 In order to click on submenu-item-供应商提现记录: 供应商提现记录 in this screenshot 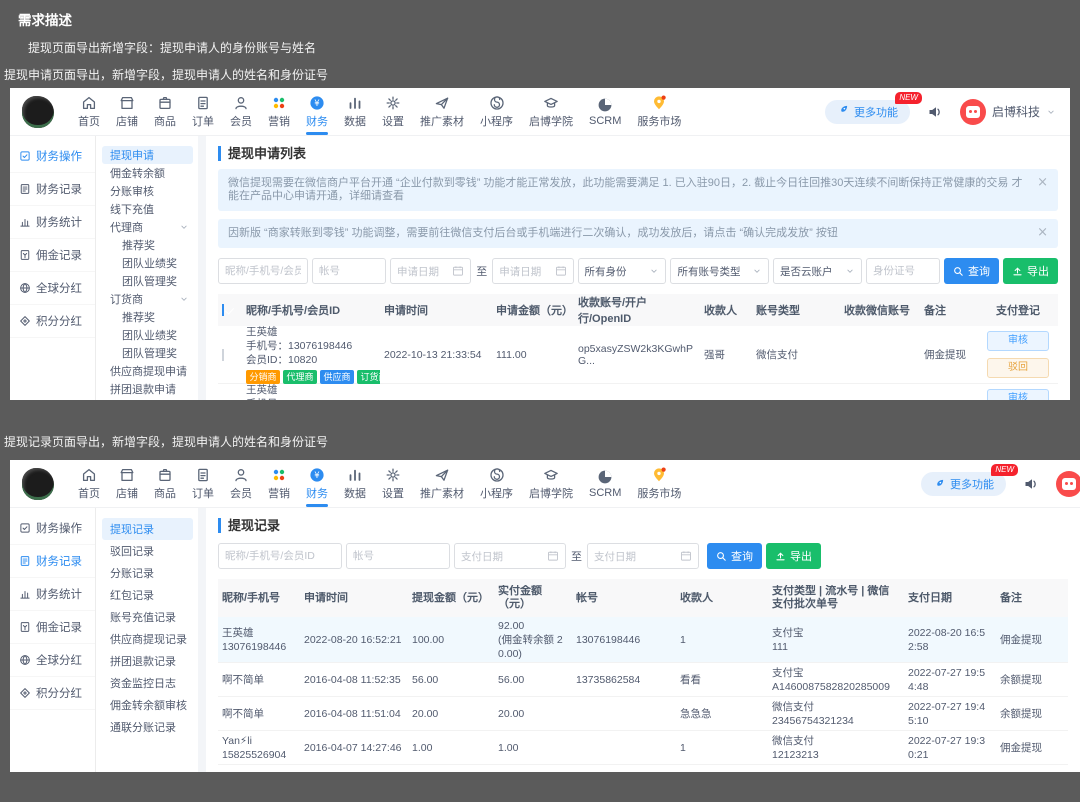, I will do `click(147, 639)`.